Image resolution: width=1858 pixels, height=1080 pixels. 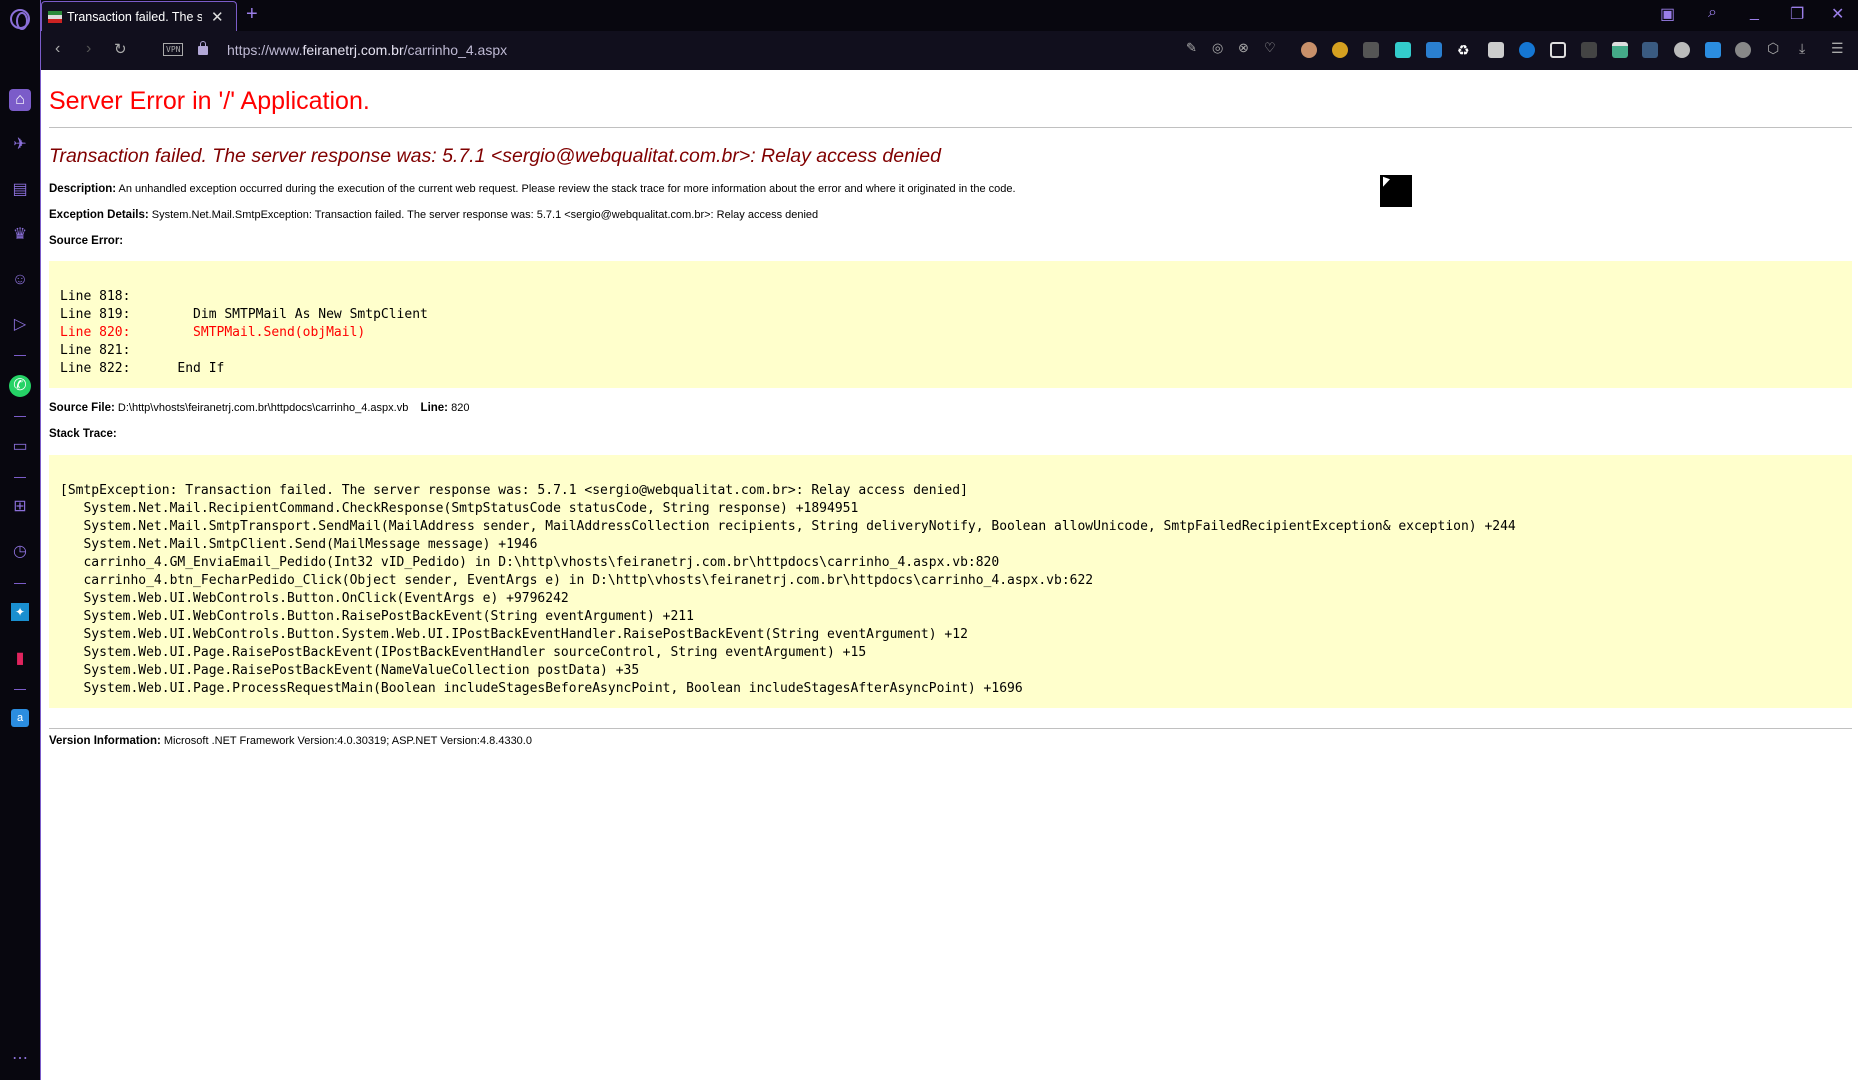 I want to click on code-line-error: Line 820: SMTPMail.Send(objMail), so click(x=213, y=332).